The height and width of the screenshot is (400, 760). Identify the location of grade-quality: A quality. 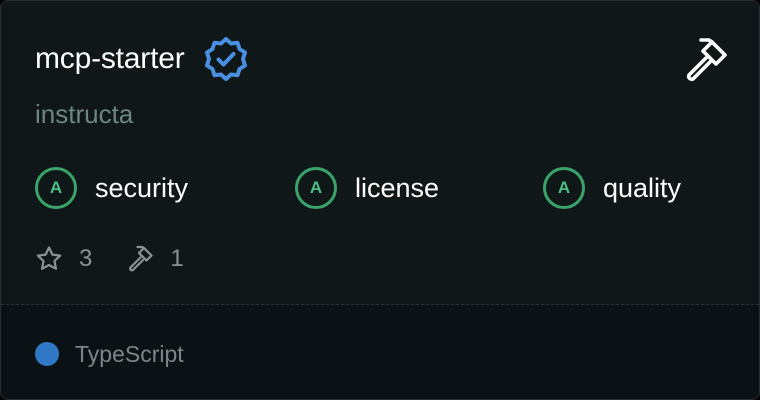
(612, 188).